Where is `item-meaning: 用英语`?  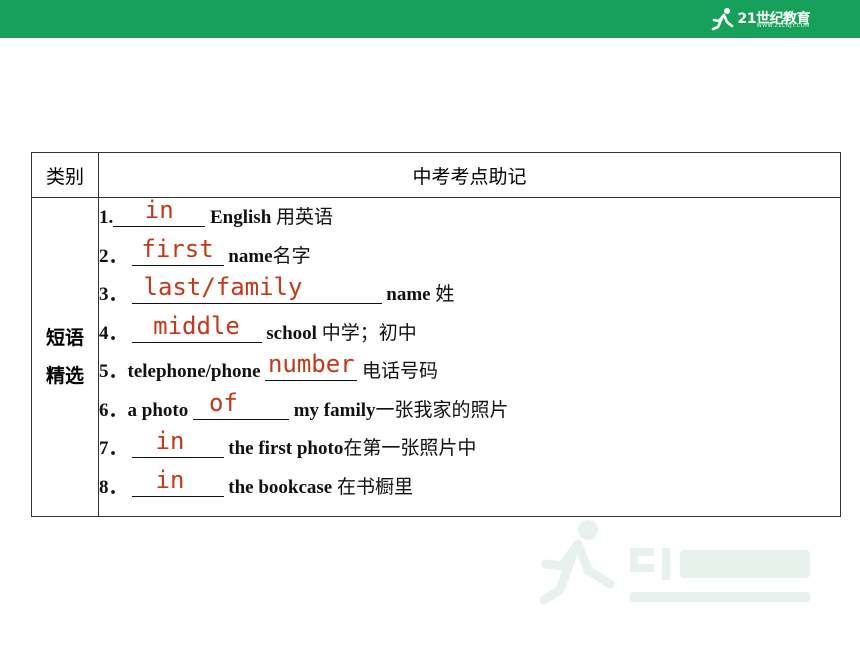 item-meaning: 用英语 is located at coordinates (305, 217).